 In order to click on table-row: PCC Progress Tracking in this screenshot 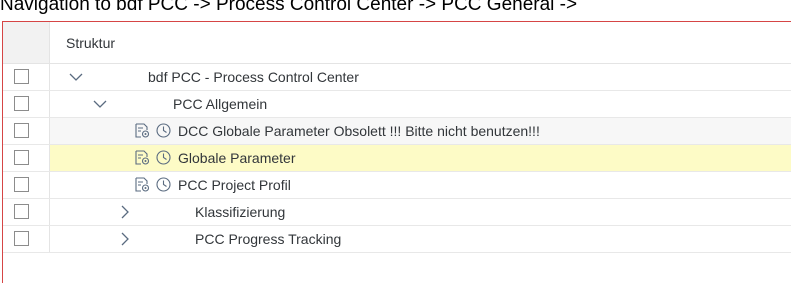, I will do `click(397, 239)`.